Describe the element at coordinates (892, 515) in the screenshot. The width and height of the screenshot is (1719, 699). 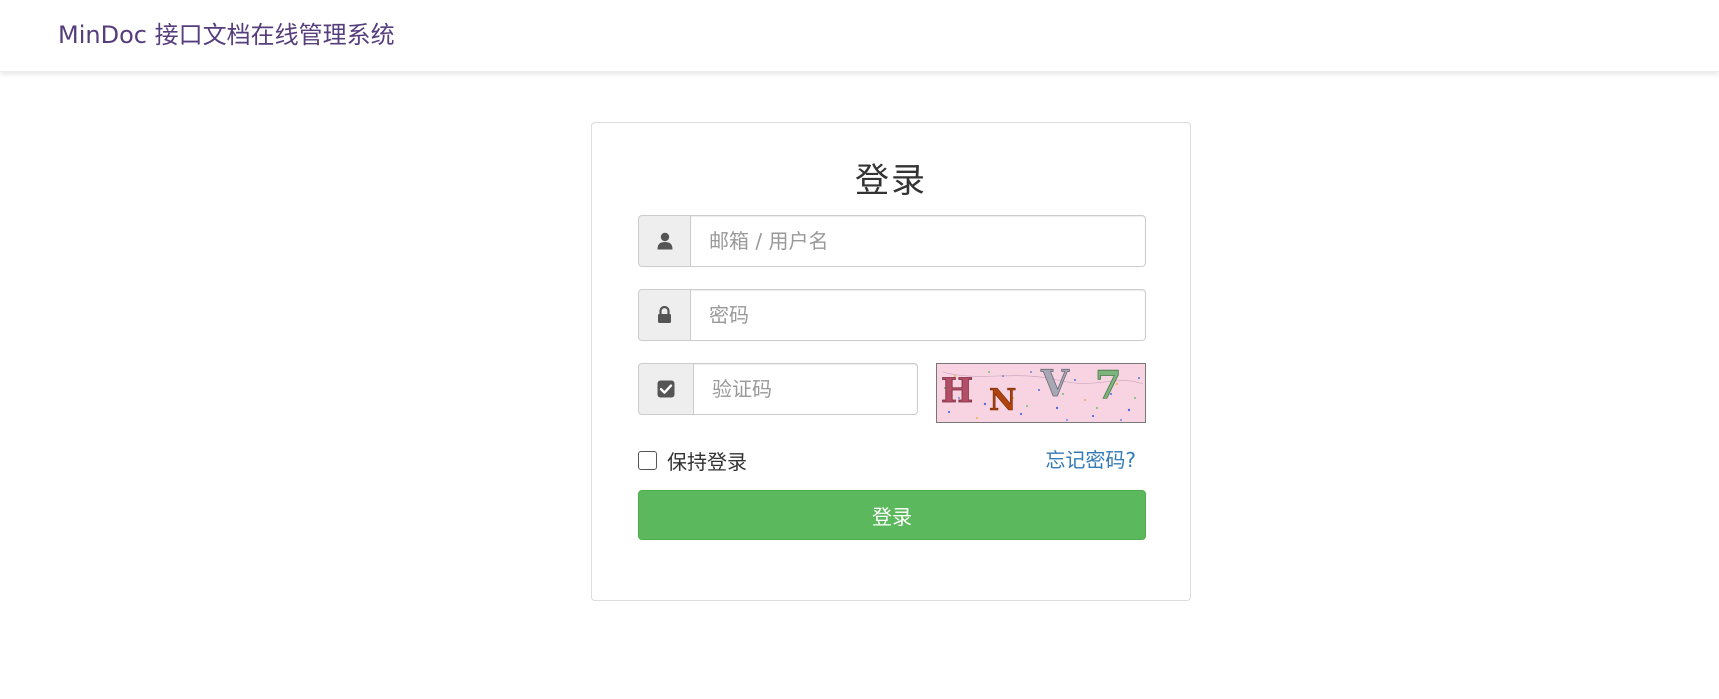
I see `login-button: 登录` at that location.